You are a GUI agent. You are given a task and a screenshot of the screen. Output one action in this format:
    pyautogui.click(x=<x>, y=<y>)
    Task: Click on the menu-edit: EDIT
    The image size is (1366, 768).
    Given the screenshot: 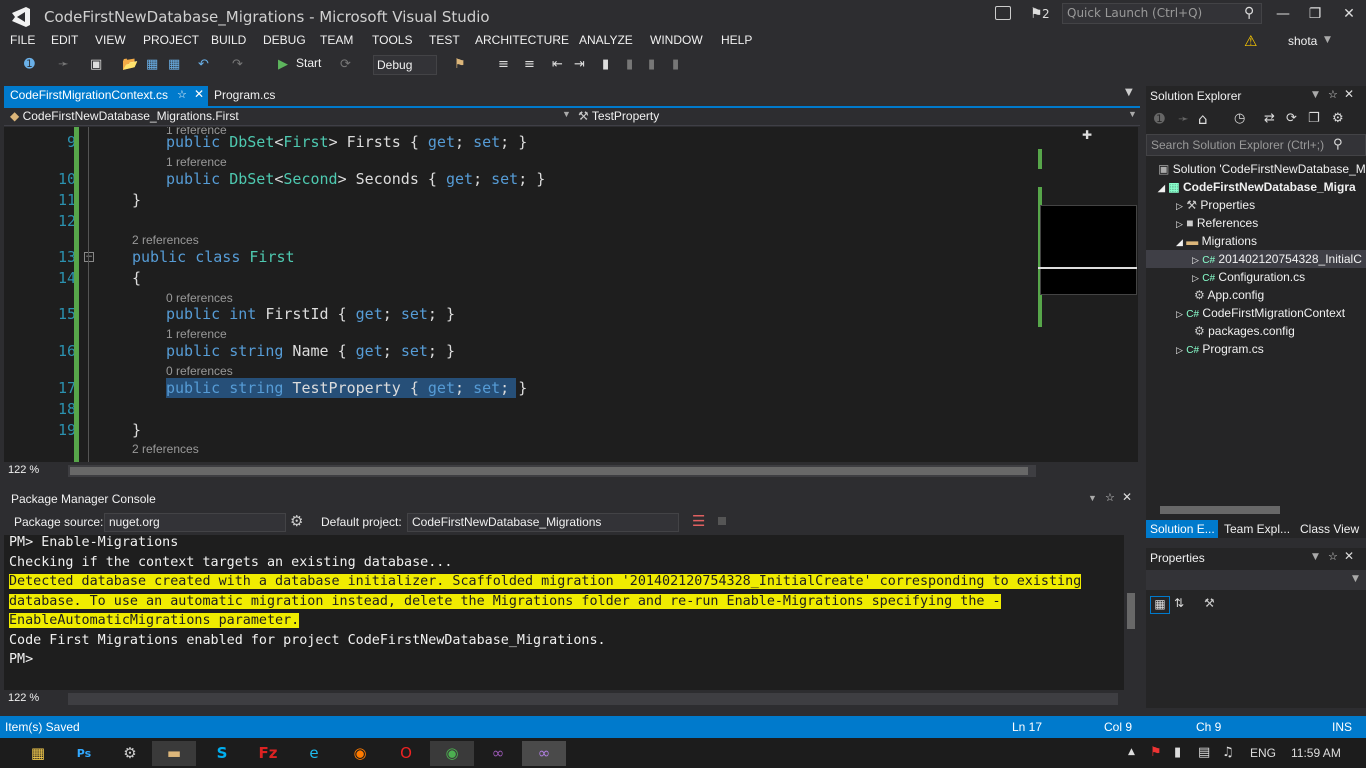 What is the action you would take?
    pyautogui.click(x=64, y=40)
    